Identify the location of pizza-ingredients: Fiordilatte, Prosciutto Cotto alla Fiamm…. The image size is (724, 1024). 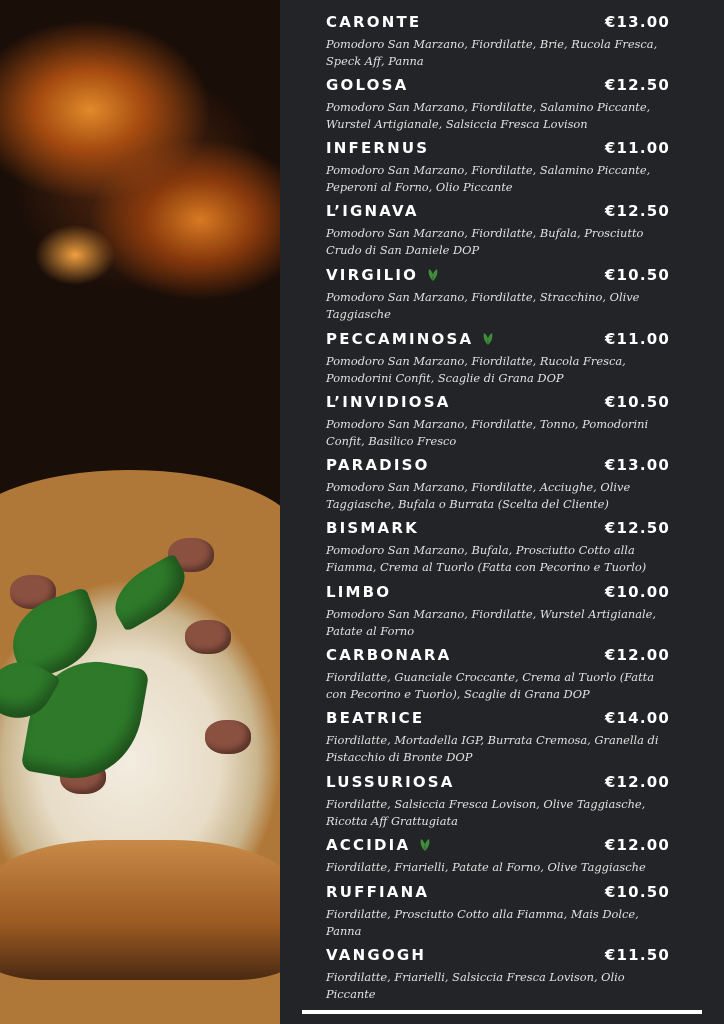
(482, 922).